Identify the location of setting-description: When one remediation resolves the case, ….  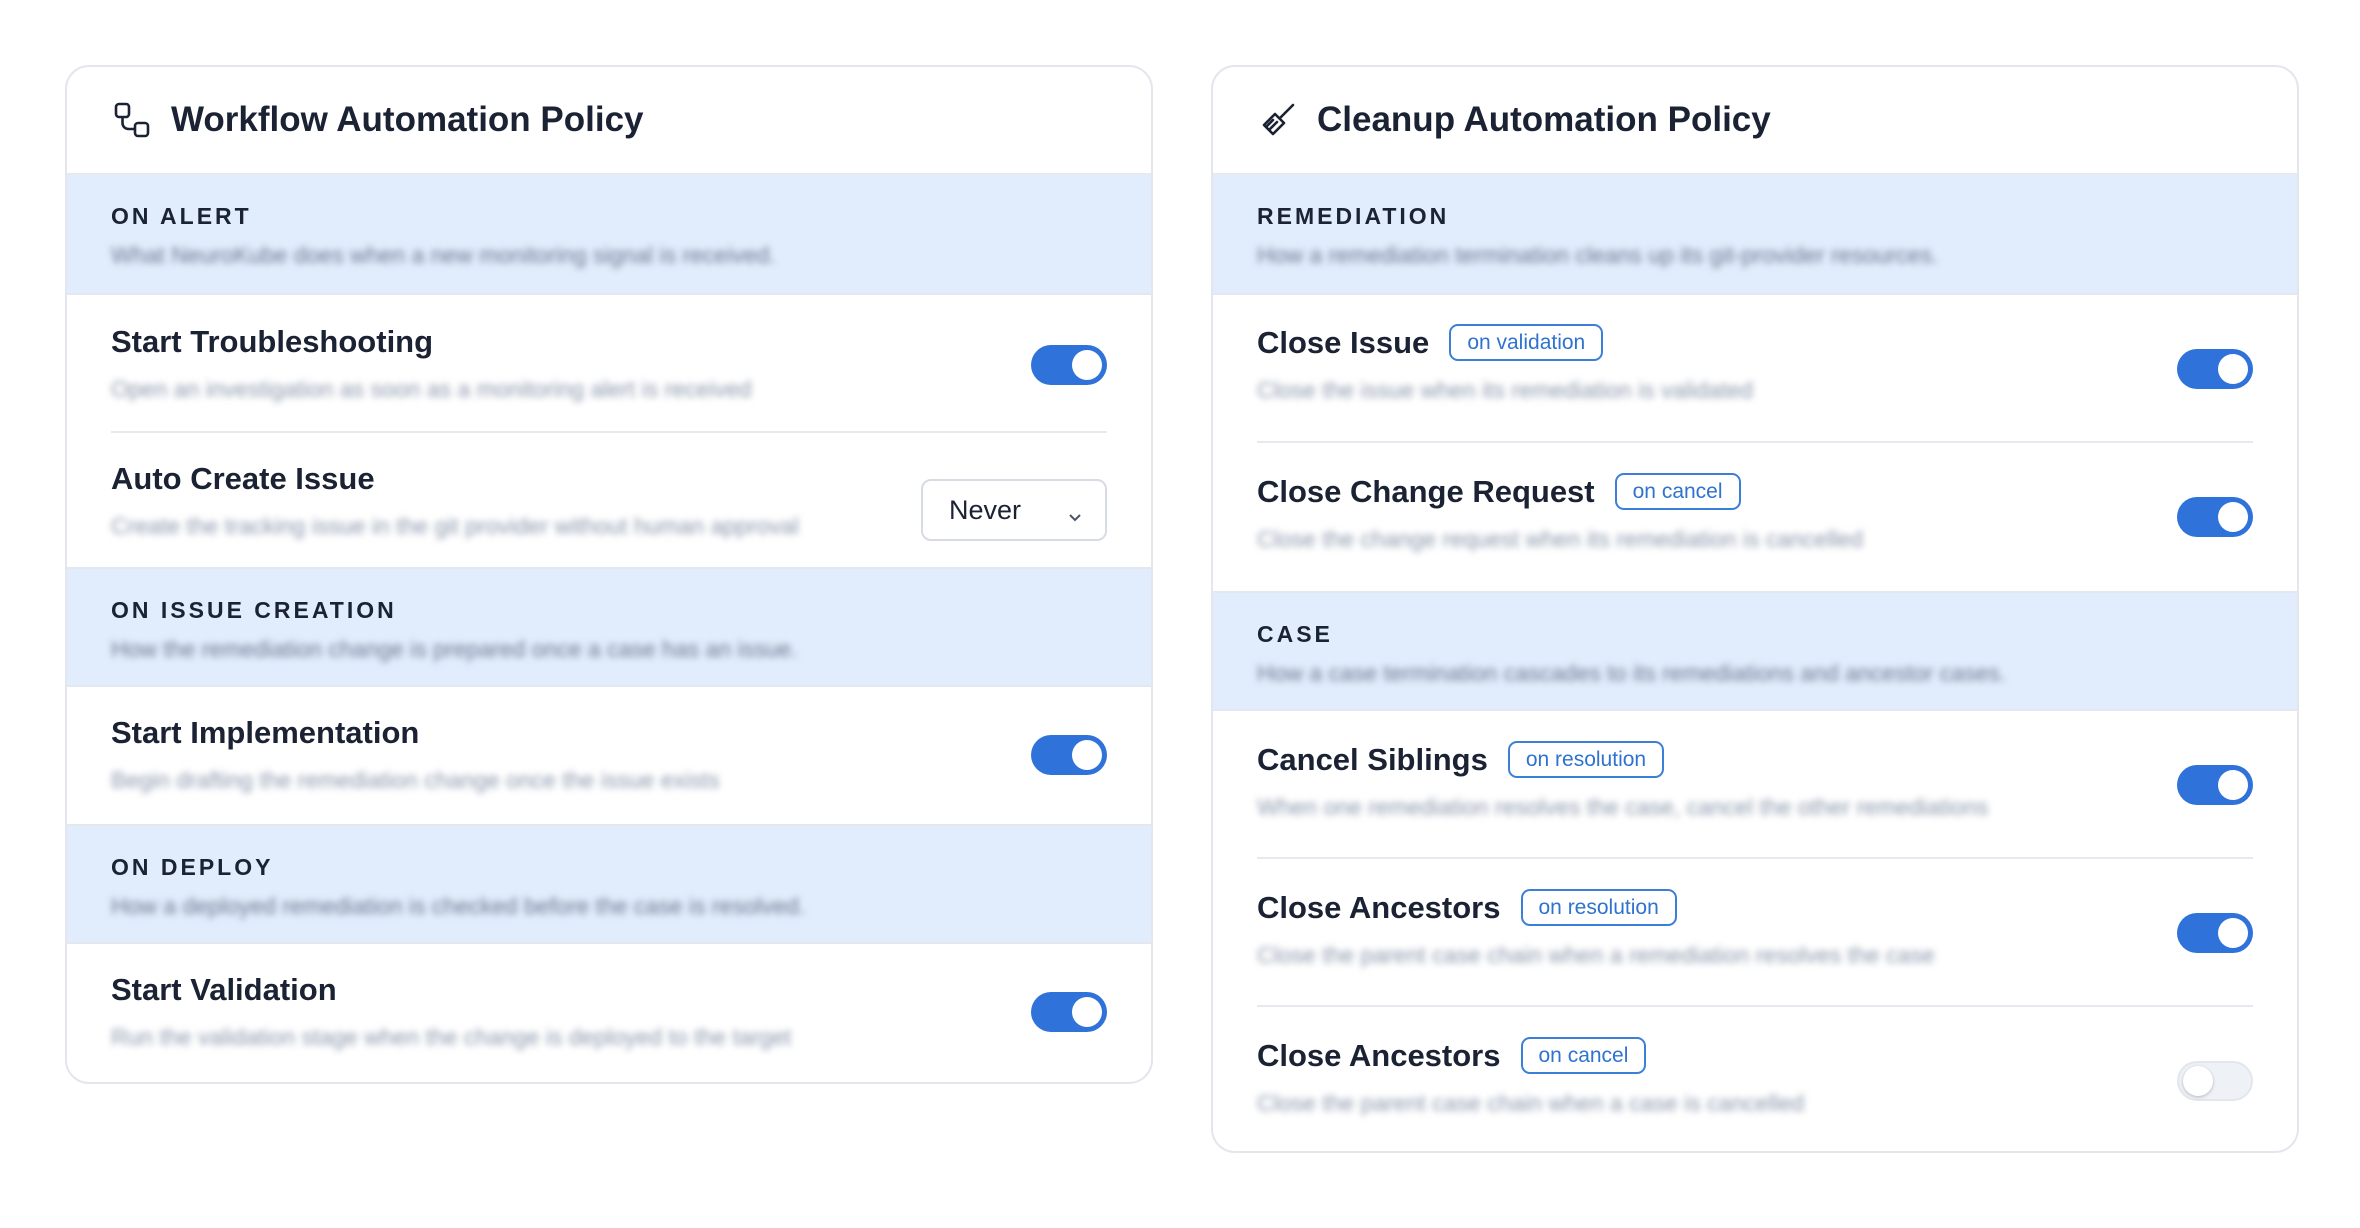
(1623, 807).